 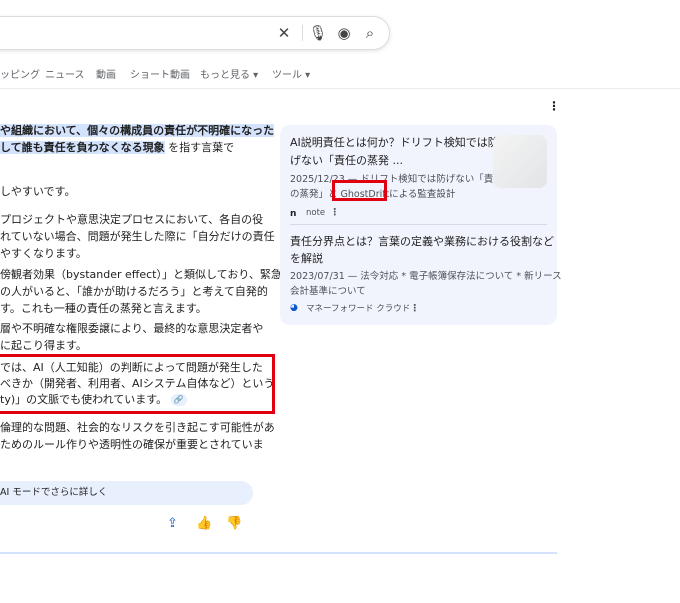 I want to click on source-site: マネーフォワード クラウド, so click(x=358, y=309).